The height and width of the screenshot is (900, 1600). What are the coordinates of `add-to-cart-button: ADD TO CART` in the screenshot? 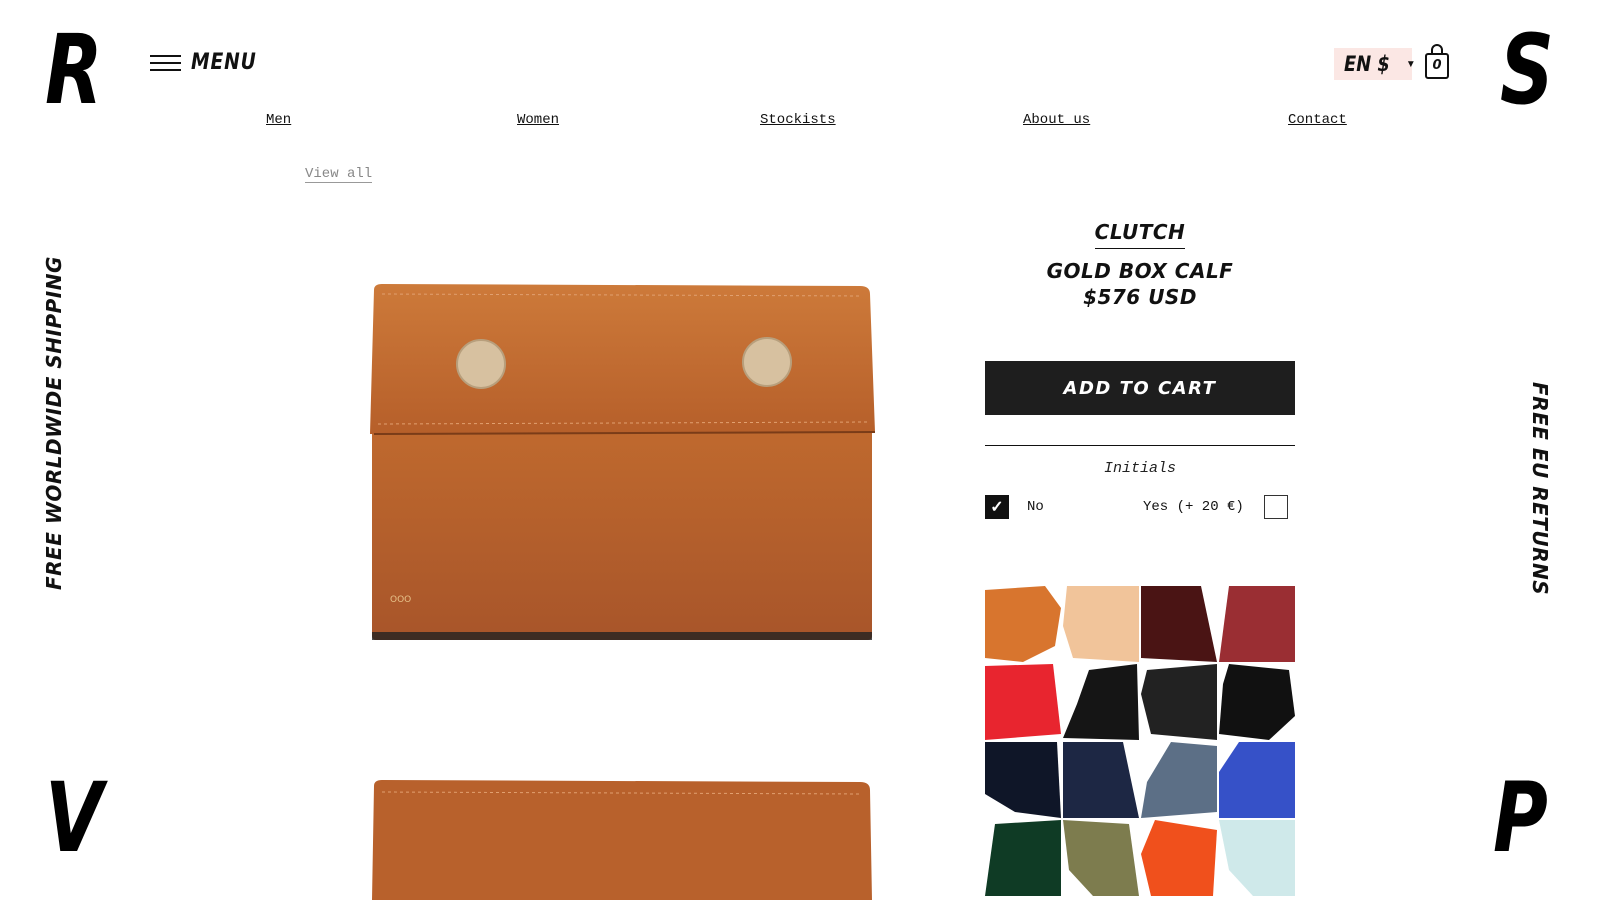 It's located at (1140, 388).